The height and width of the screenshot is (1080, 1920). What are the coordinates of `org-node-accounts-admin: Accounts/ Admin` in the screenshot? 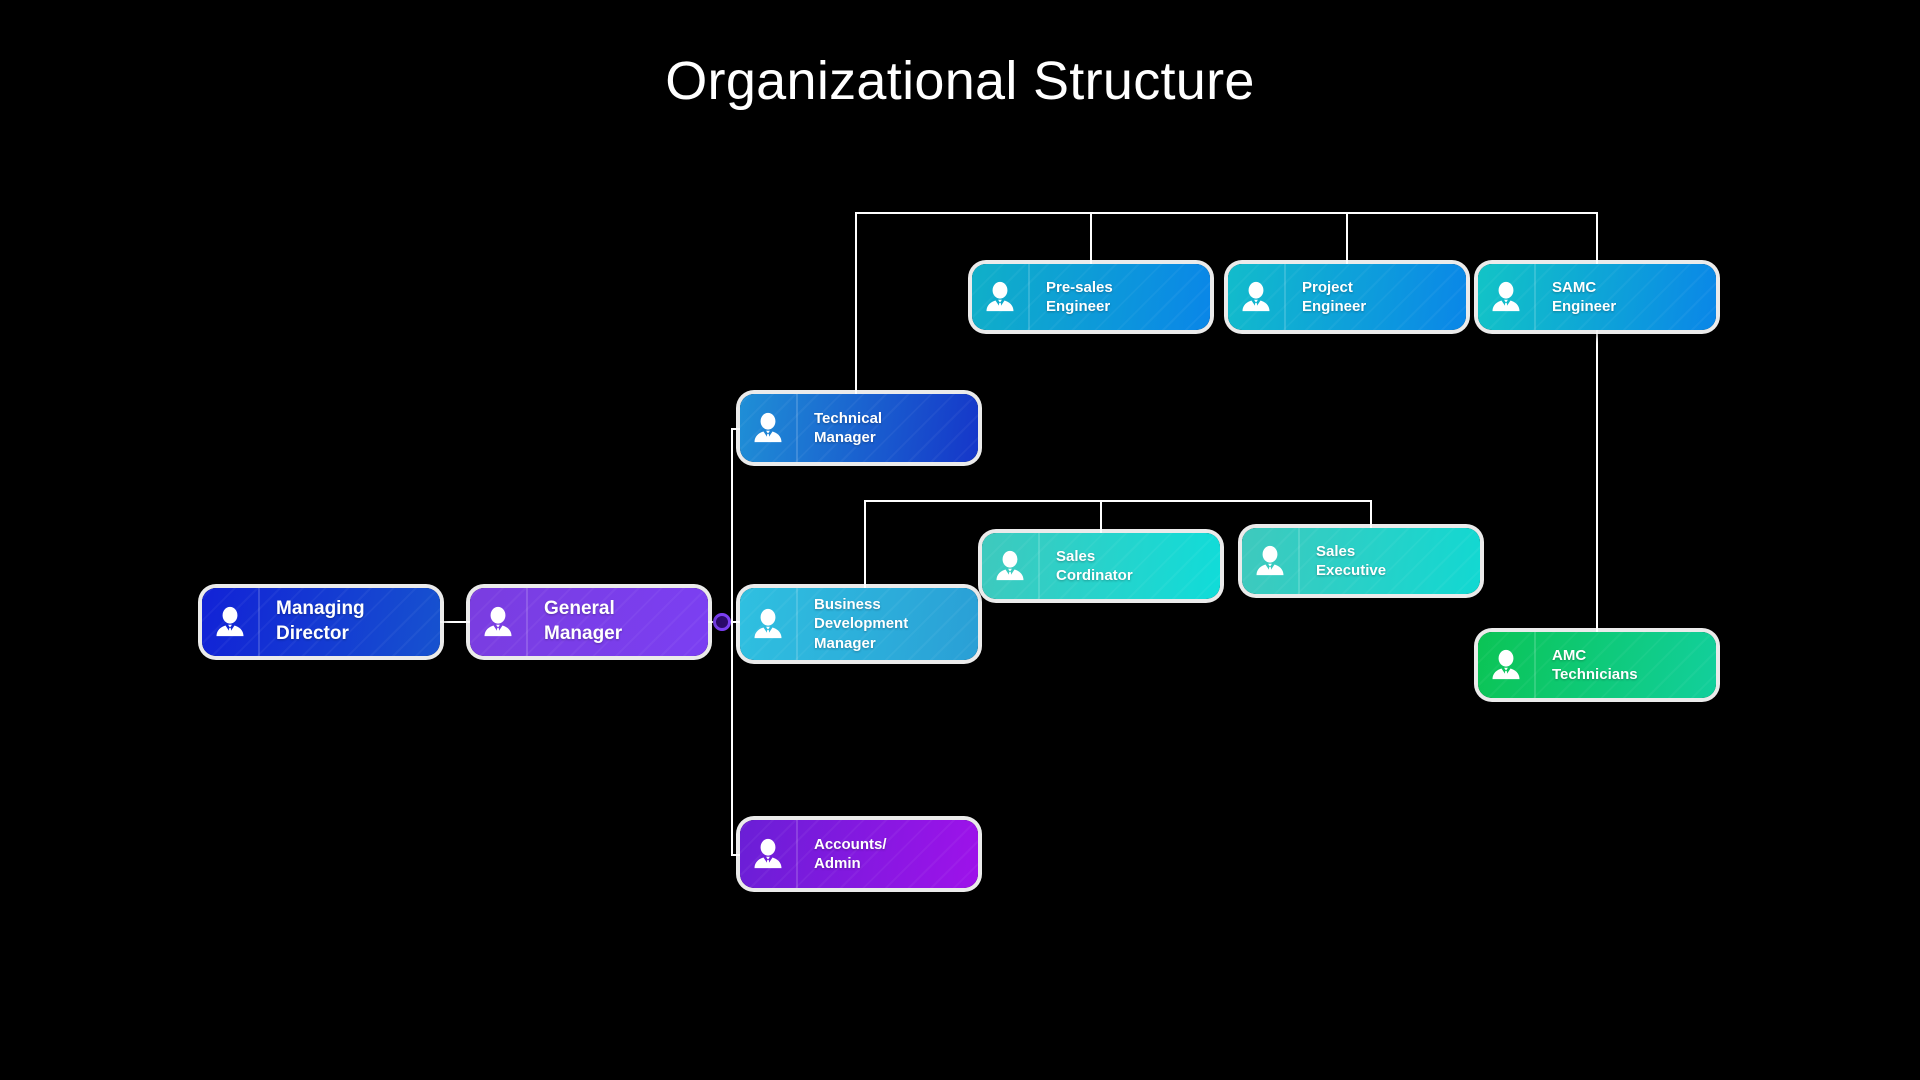 It's located at (859, 854).